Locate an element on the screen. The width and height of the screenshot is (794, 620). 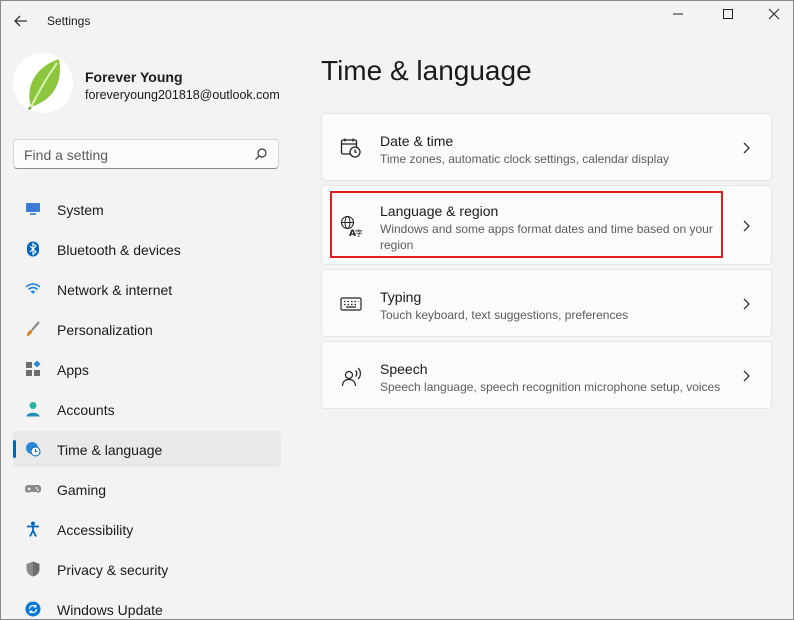
sidebar-item-network-internet: Network & internet is located at coordinates (147, 289).